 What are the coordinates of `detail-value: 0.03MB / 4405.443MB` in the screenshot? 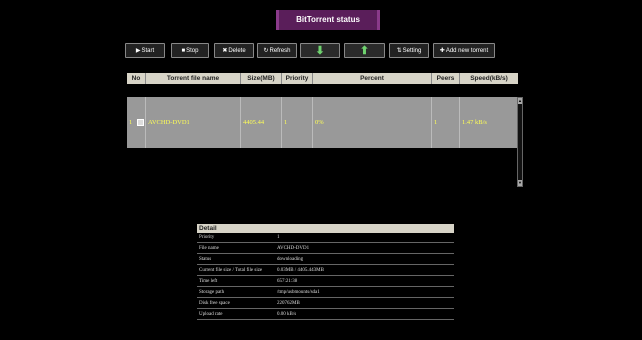 It's located at (300, 270).